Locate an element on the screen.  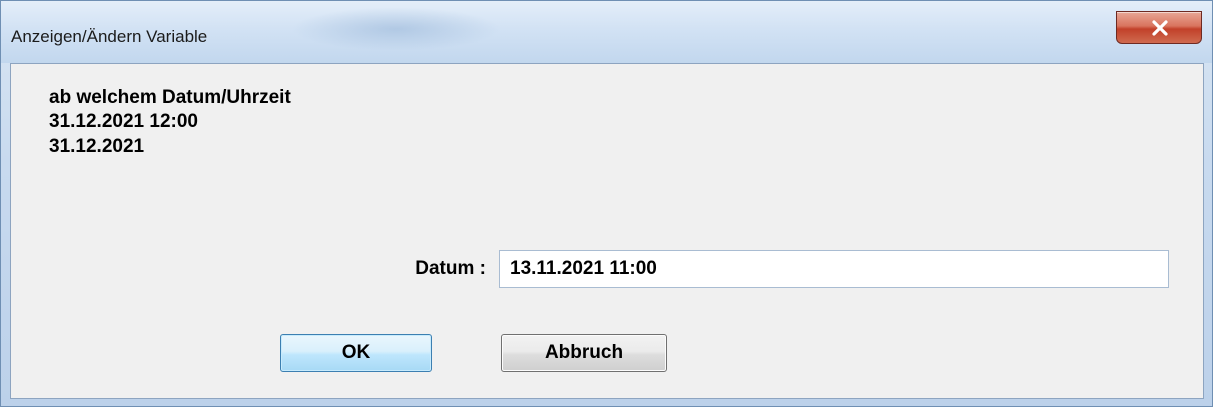
close-button is located at coordinates (1159, 27).